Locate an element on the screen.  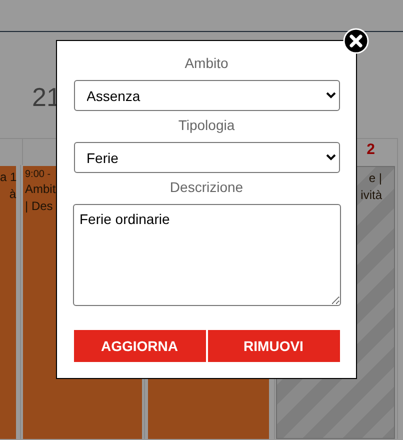
field-label: Ambito is located at coordinates (206, 63).